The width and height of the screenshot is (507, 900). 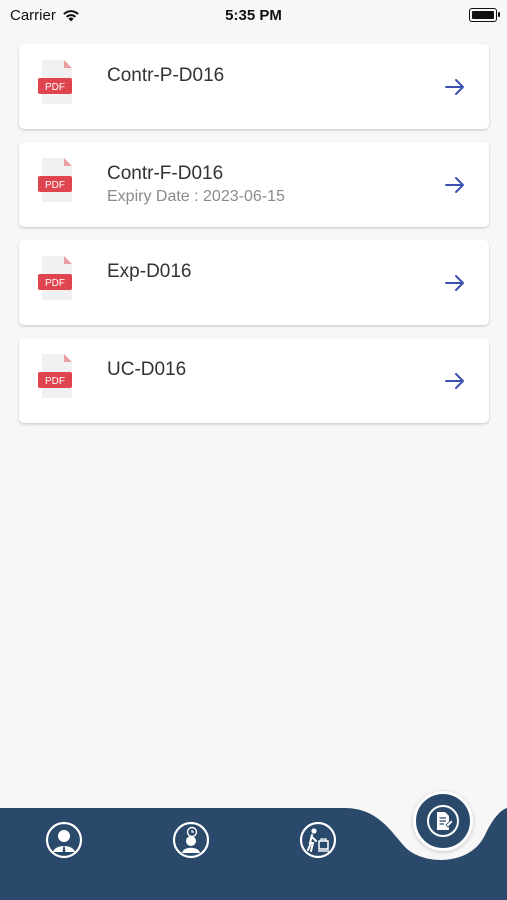 What do you see at coordinates (191, 840) in the screenshot?
I see `attendance-icon` at bounding box center [191, 840].